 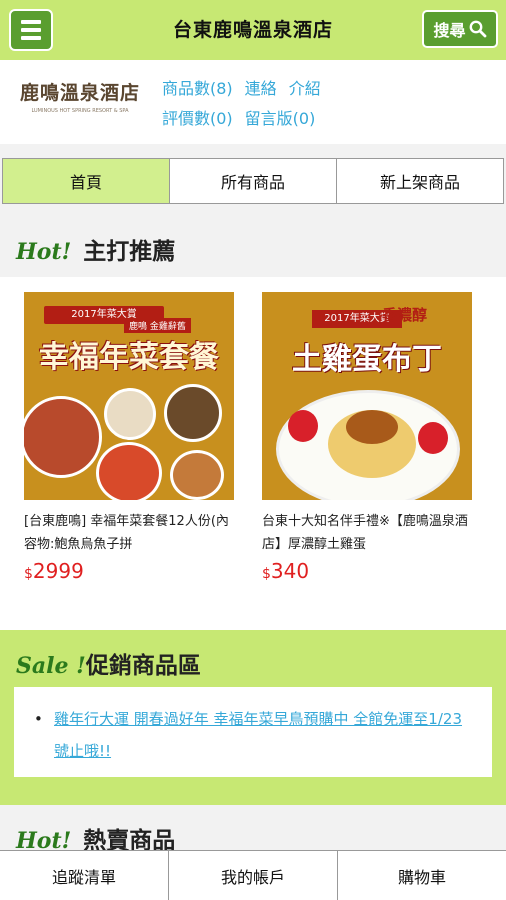 What do you see at coordinates (31, 30) in the screenshot?
I see `menu-button` at bounding box center [31, 30].